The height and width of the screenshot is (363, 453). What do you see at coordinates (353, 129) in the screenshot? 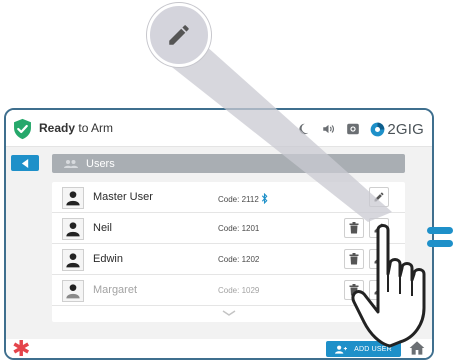
I see `camera-icon` at bounding box center [353, 129].